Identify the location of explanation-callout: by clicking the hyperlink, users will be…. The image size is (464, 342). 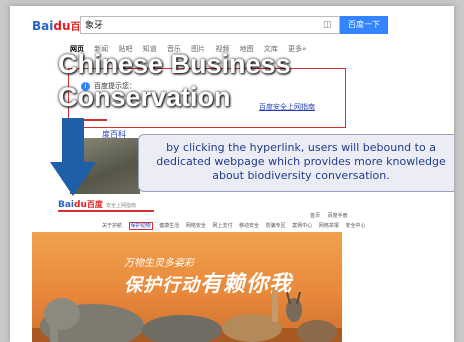
(296, 163).